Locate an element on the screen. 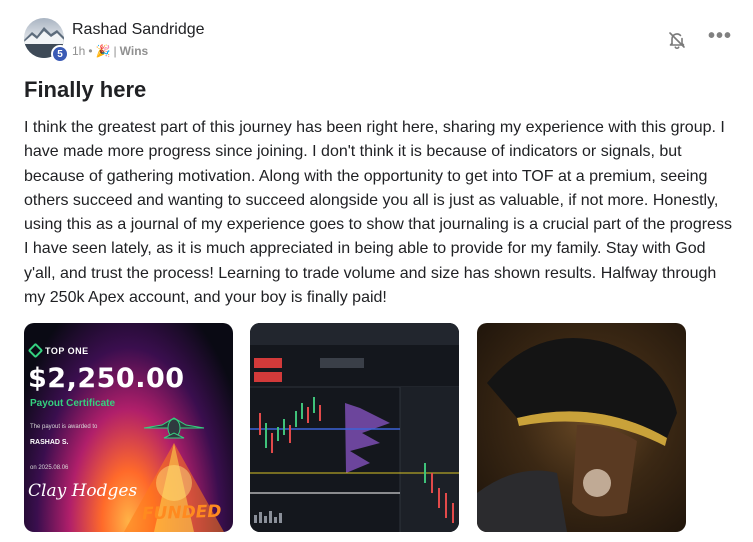 Image resolution: width=753 pixels, height=542 pixels. trading-chart-graphic is located at coordinates (354, 427).